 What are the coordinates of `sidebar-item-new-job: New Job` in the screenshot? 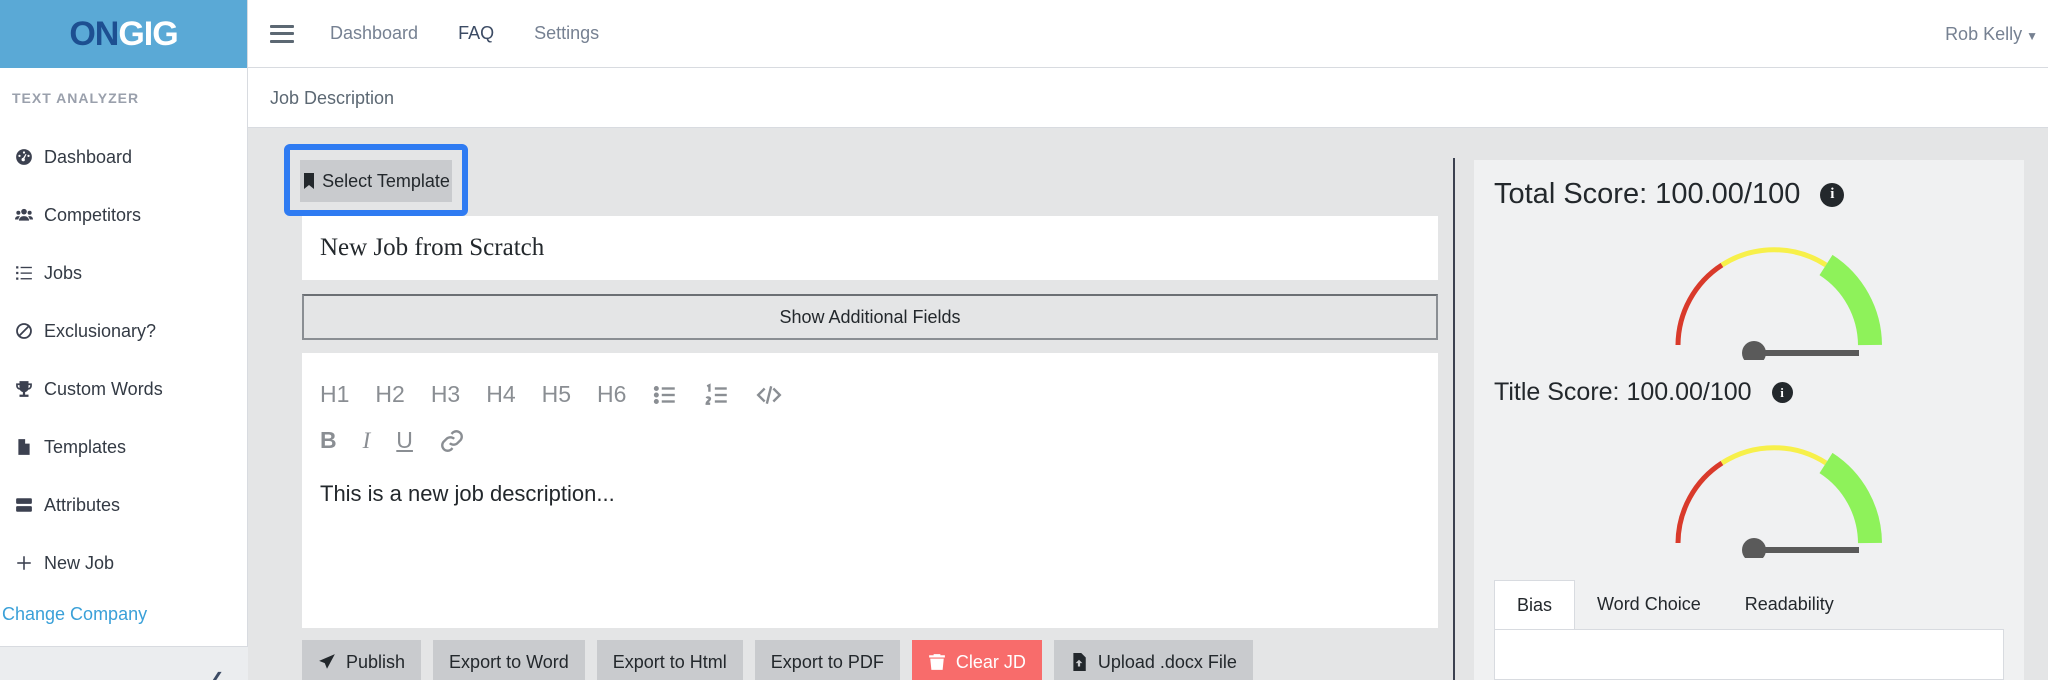 It's located at (124, 563).